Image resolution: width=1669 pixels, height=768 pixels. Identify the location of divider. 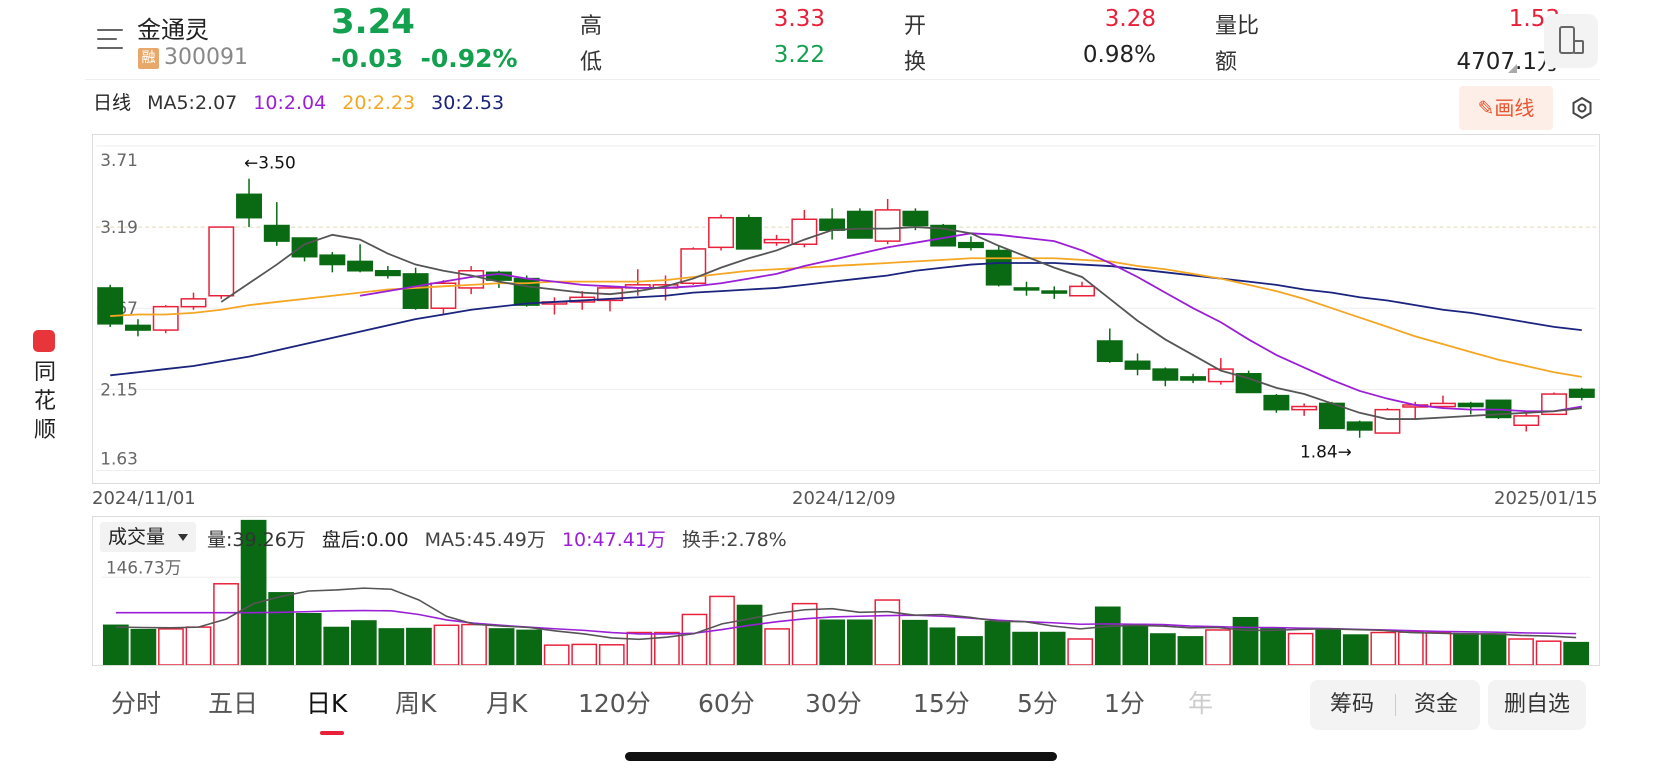
(1395, 705).